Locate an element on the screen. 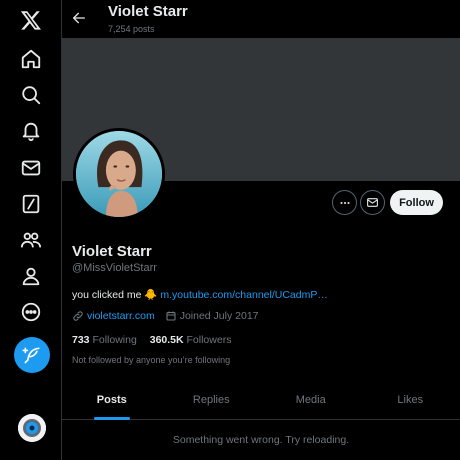 The image size is (460, 460). tab-label: Posts is located at coordinates (111, 400).